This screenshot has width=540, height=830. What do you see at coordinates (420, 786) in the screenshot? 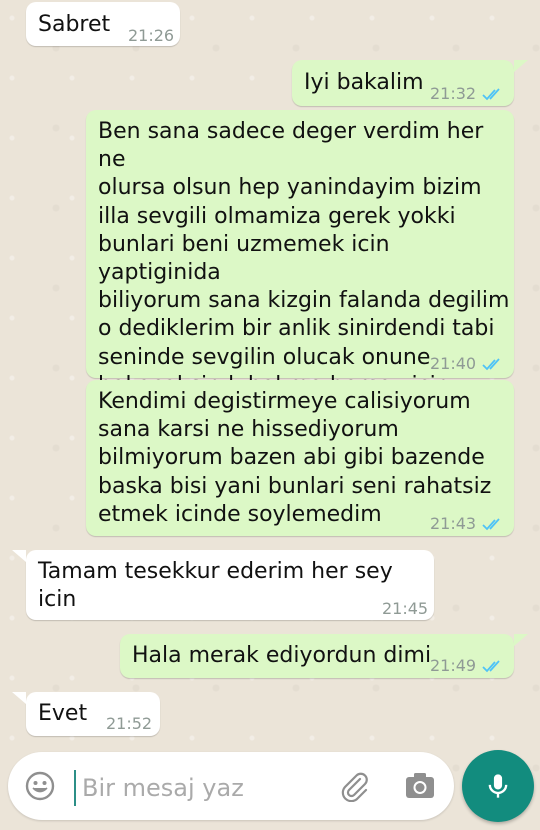
I see `camera-icon` at bounding box center [420, 786].